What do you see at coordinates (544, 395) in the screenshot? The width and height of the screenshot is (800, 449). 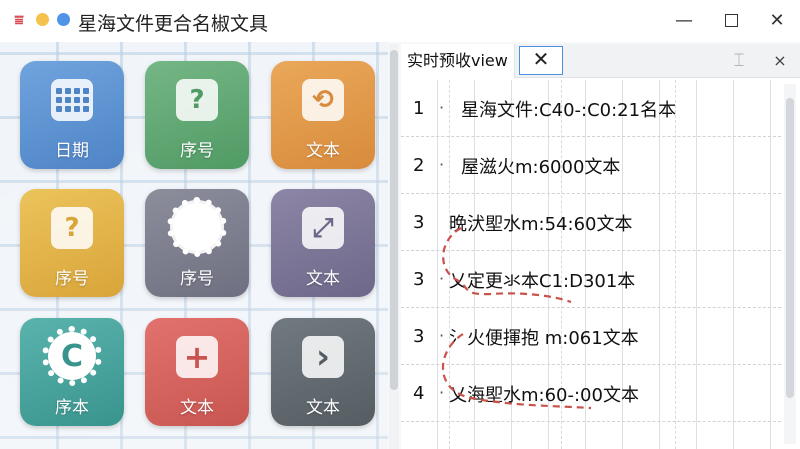 I see `row-text: 乂海堲水m:60-:00文本` at bounding box center [544, 395].